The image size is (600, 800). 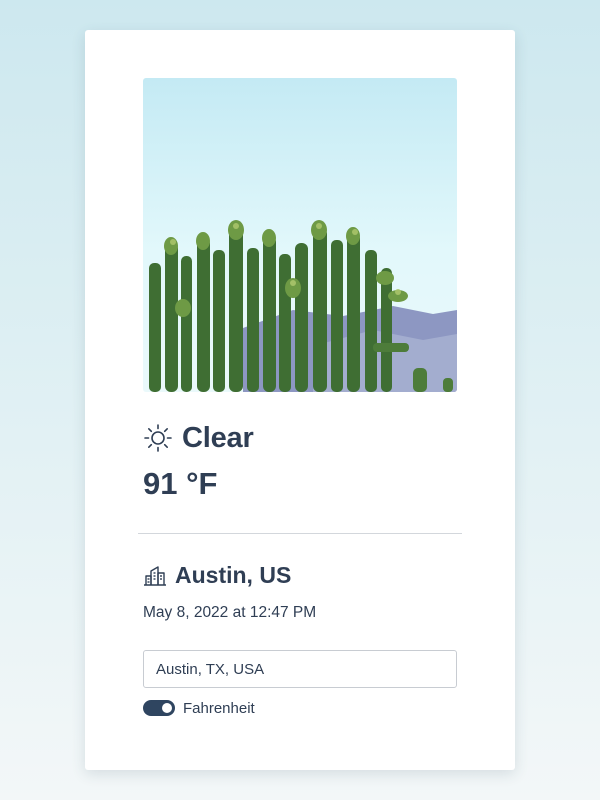 What do you see at coordinates (159, 708) in the screenshot?
I see `fahrenheit-toggle` at bounding box center [159, 708].